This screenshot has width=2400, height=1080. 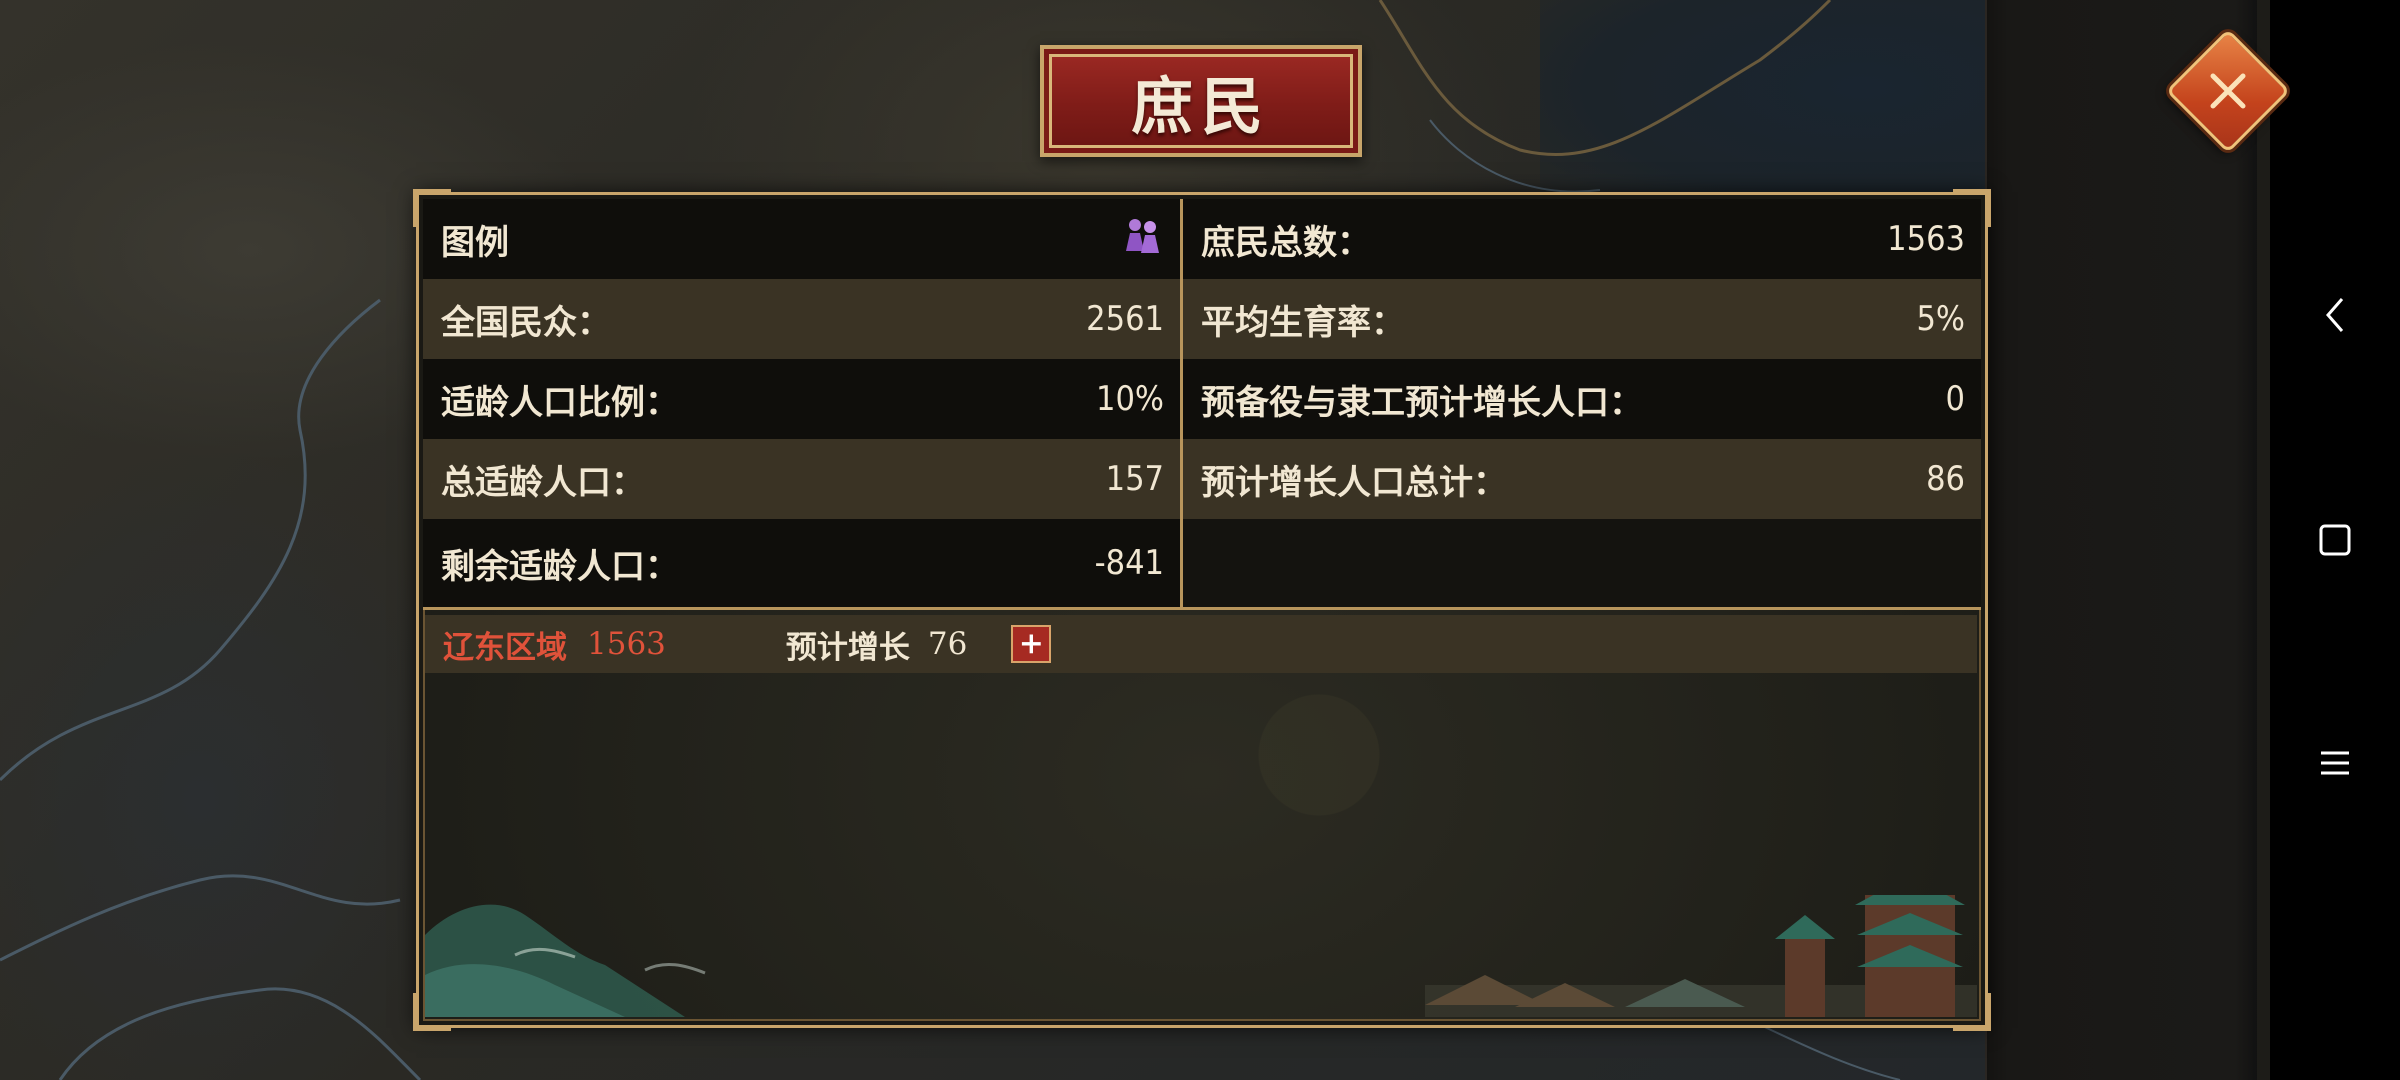 What do you see at coordinates (1129, 563) in the screenshot?
I see `stat-value: -841` at bounding box center [1129, 563].